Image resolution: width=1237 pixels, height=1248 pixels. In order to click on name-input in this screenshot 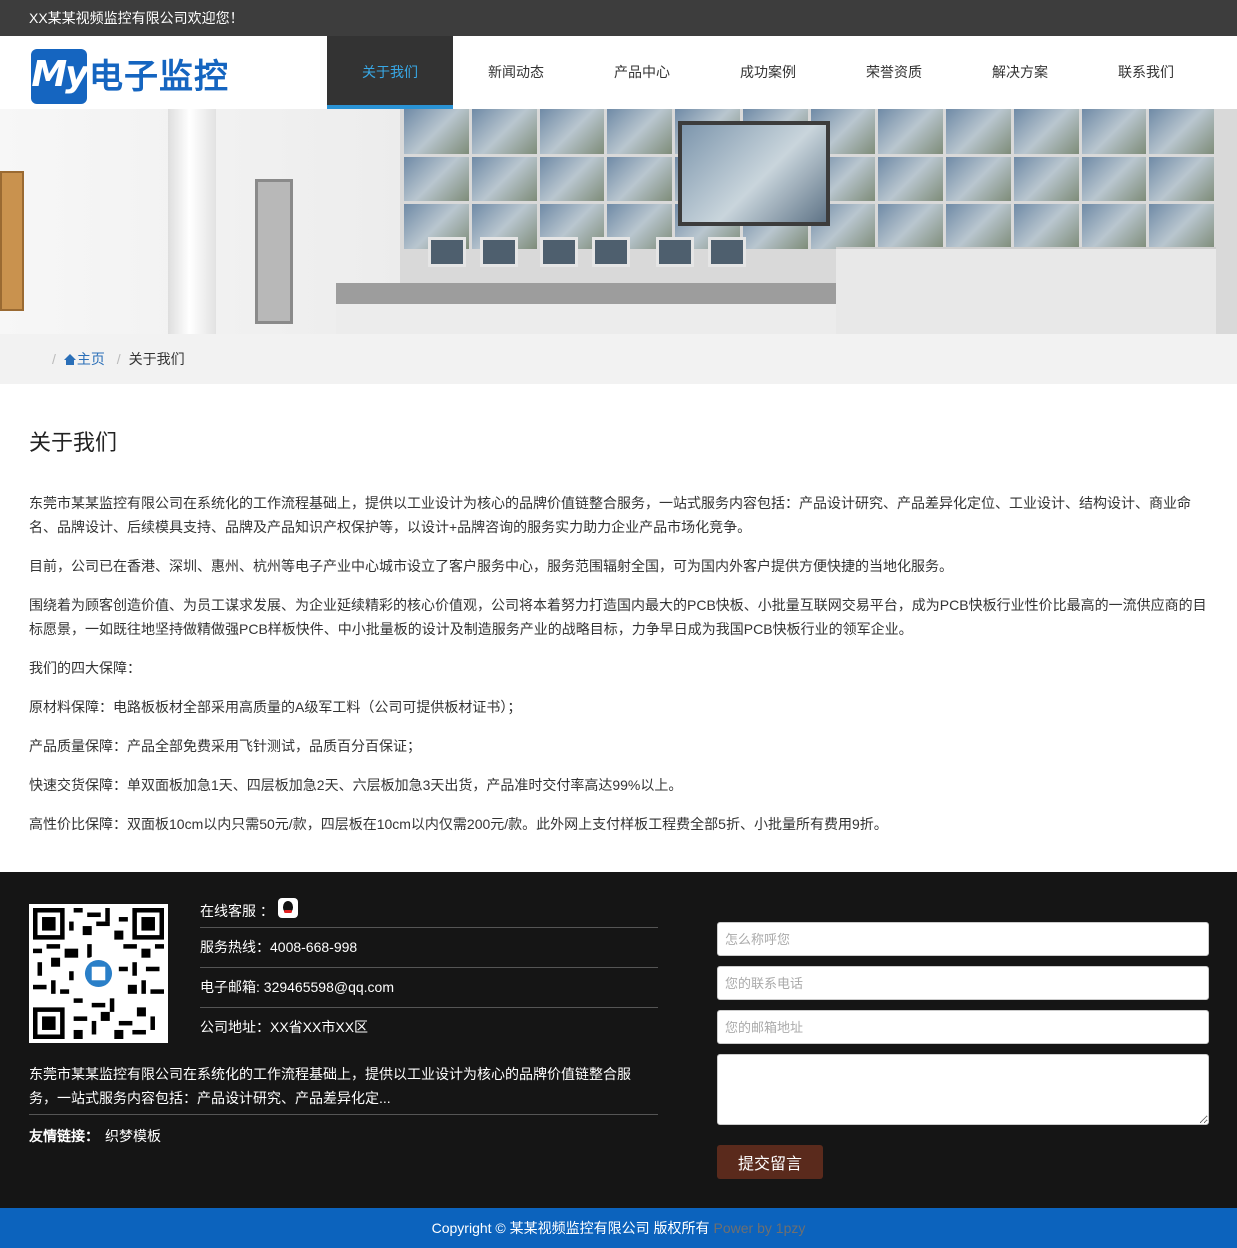, I will do `click(963, 939)`.